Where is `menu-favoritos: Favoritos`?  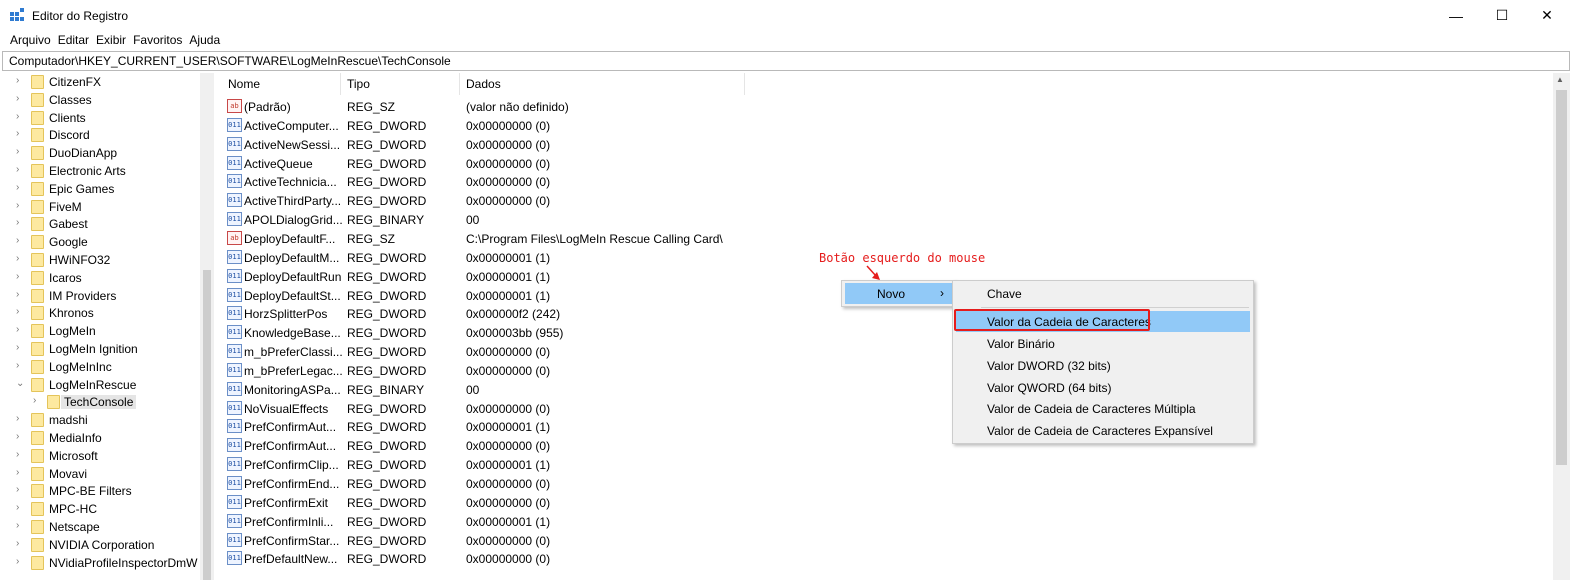
menu-favoritos: Favoritos is located at coordinates (161, 40).